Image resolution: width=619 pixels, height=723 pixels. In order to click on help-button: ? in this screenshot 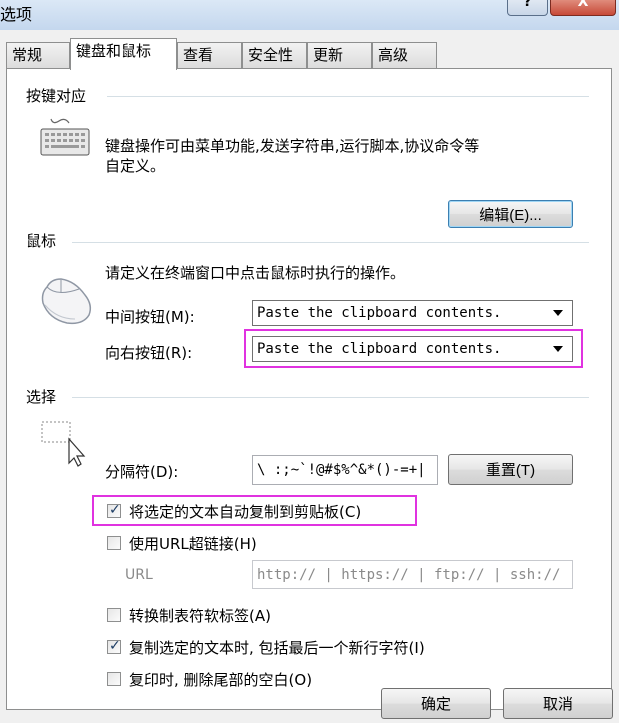, I will do `click(527, 8)`.